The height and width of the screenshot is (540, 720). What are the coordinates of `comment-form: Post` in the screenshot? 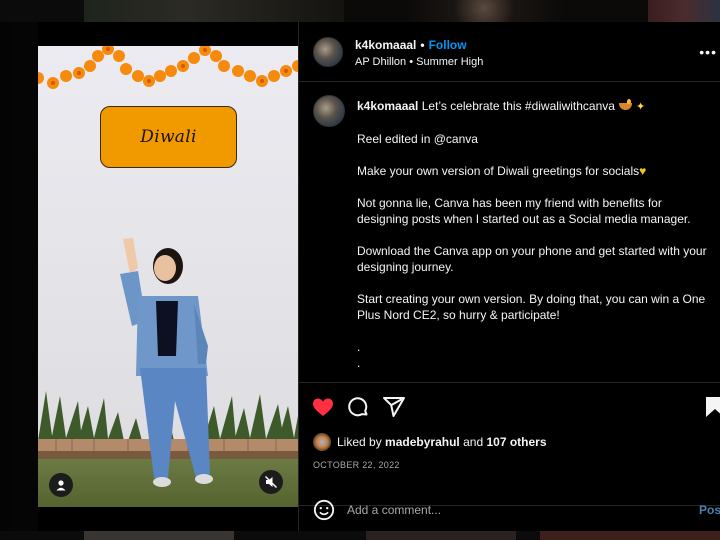 It's located at (509, 511).